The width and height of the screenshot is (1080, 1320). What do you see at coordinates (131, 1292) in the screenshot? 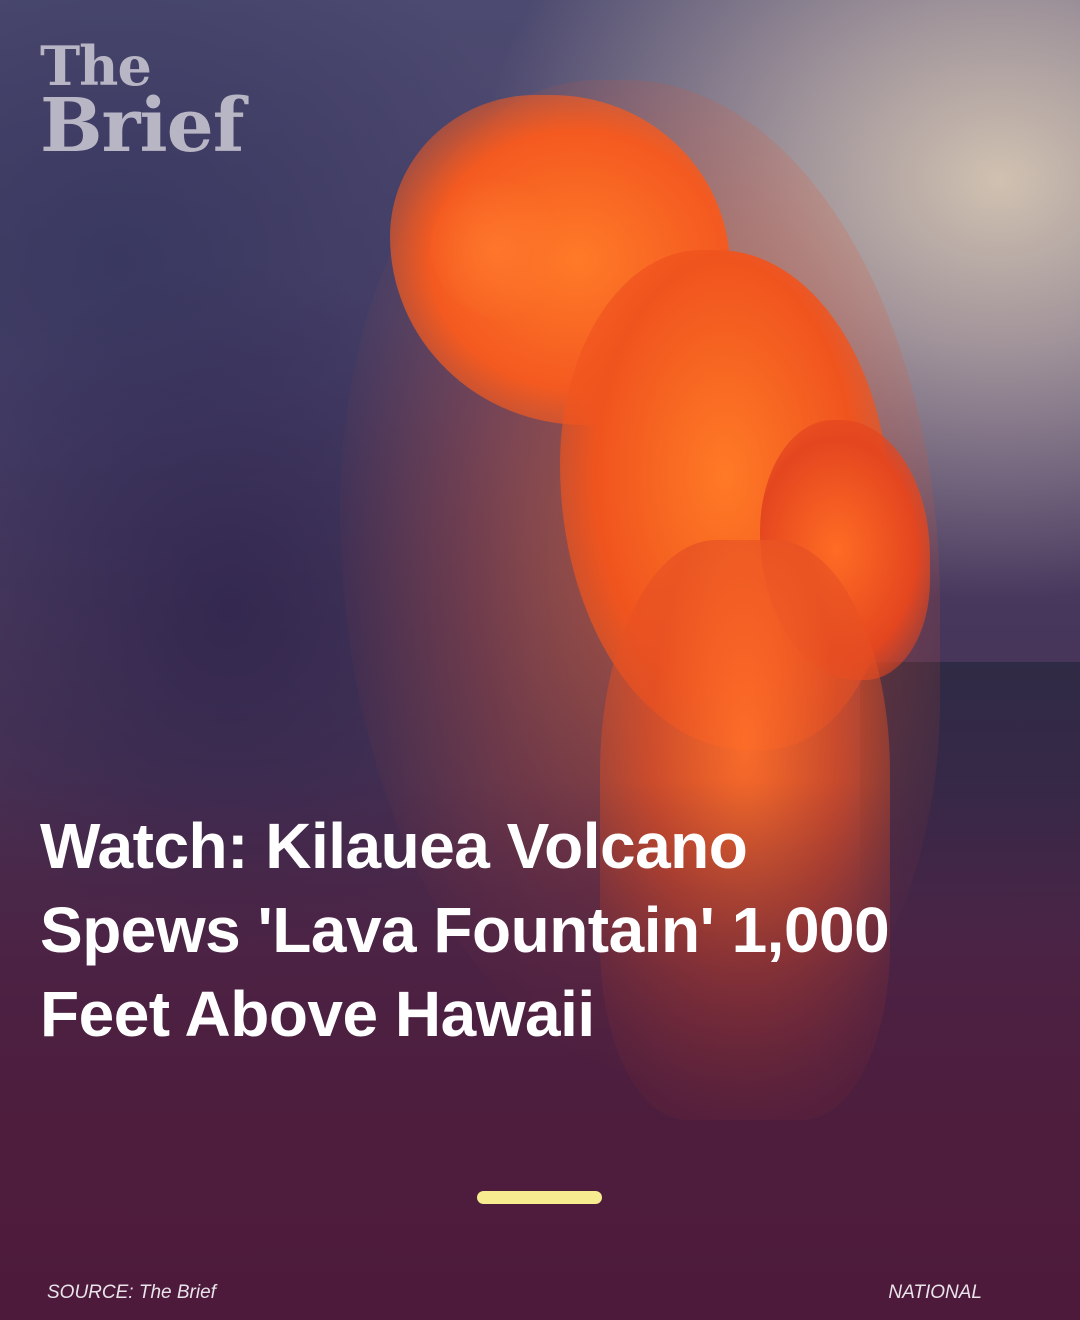
I see `source-label: SOURCE: The Brief` at bounding box center [131, 1292].